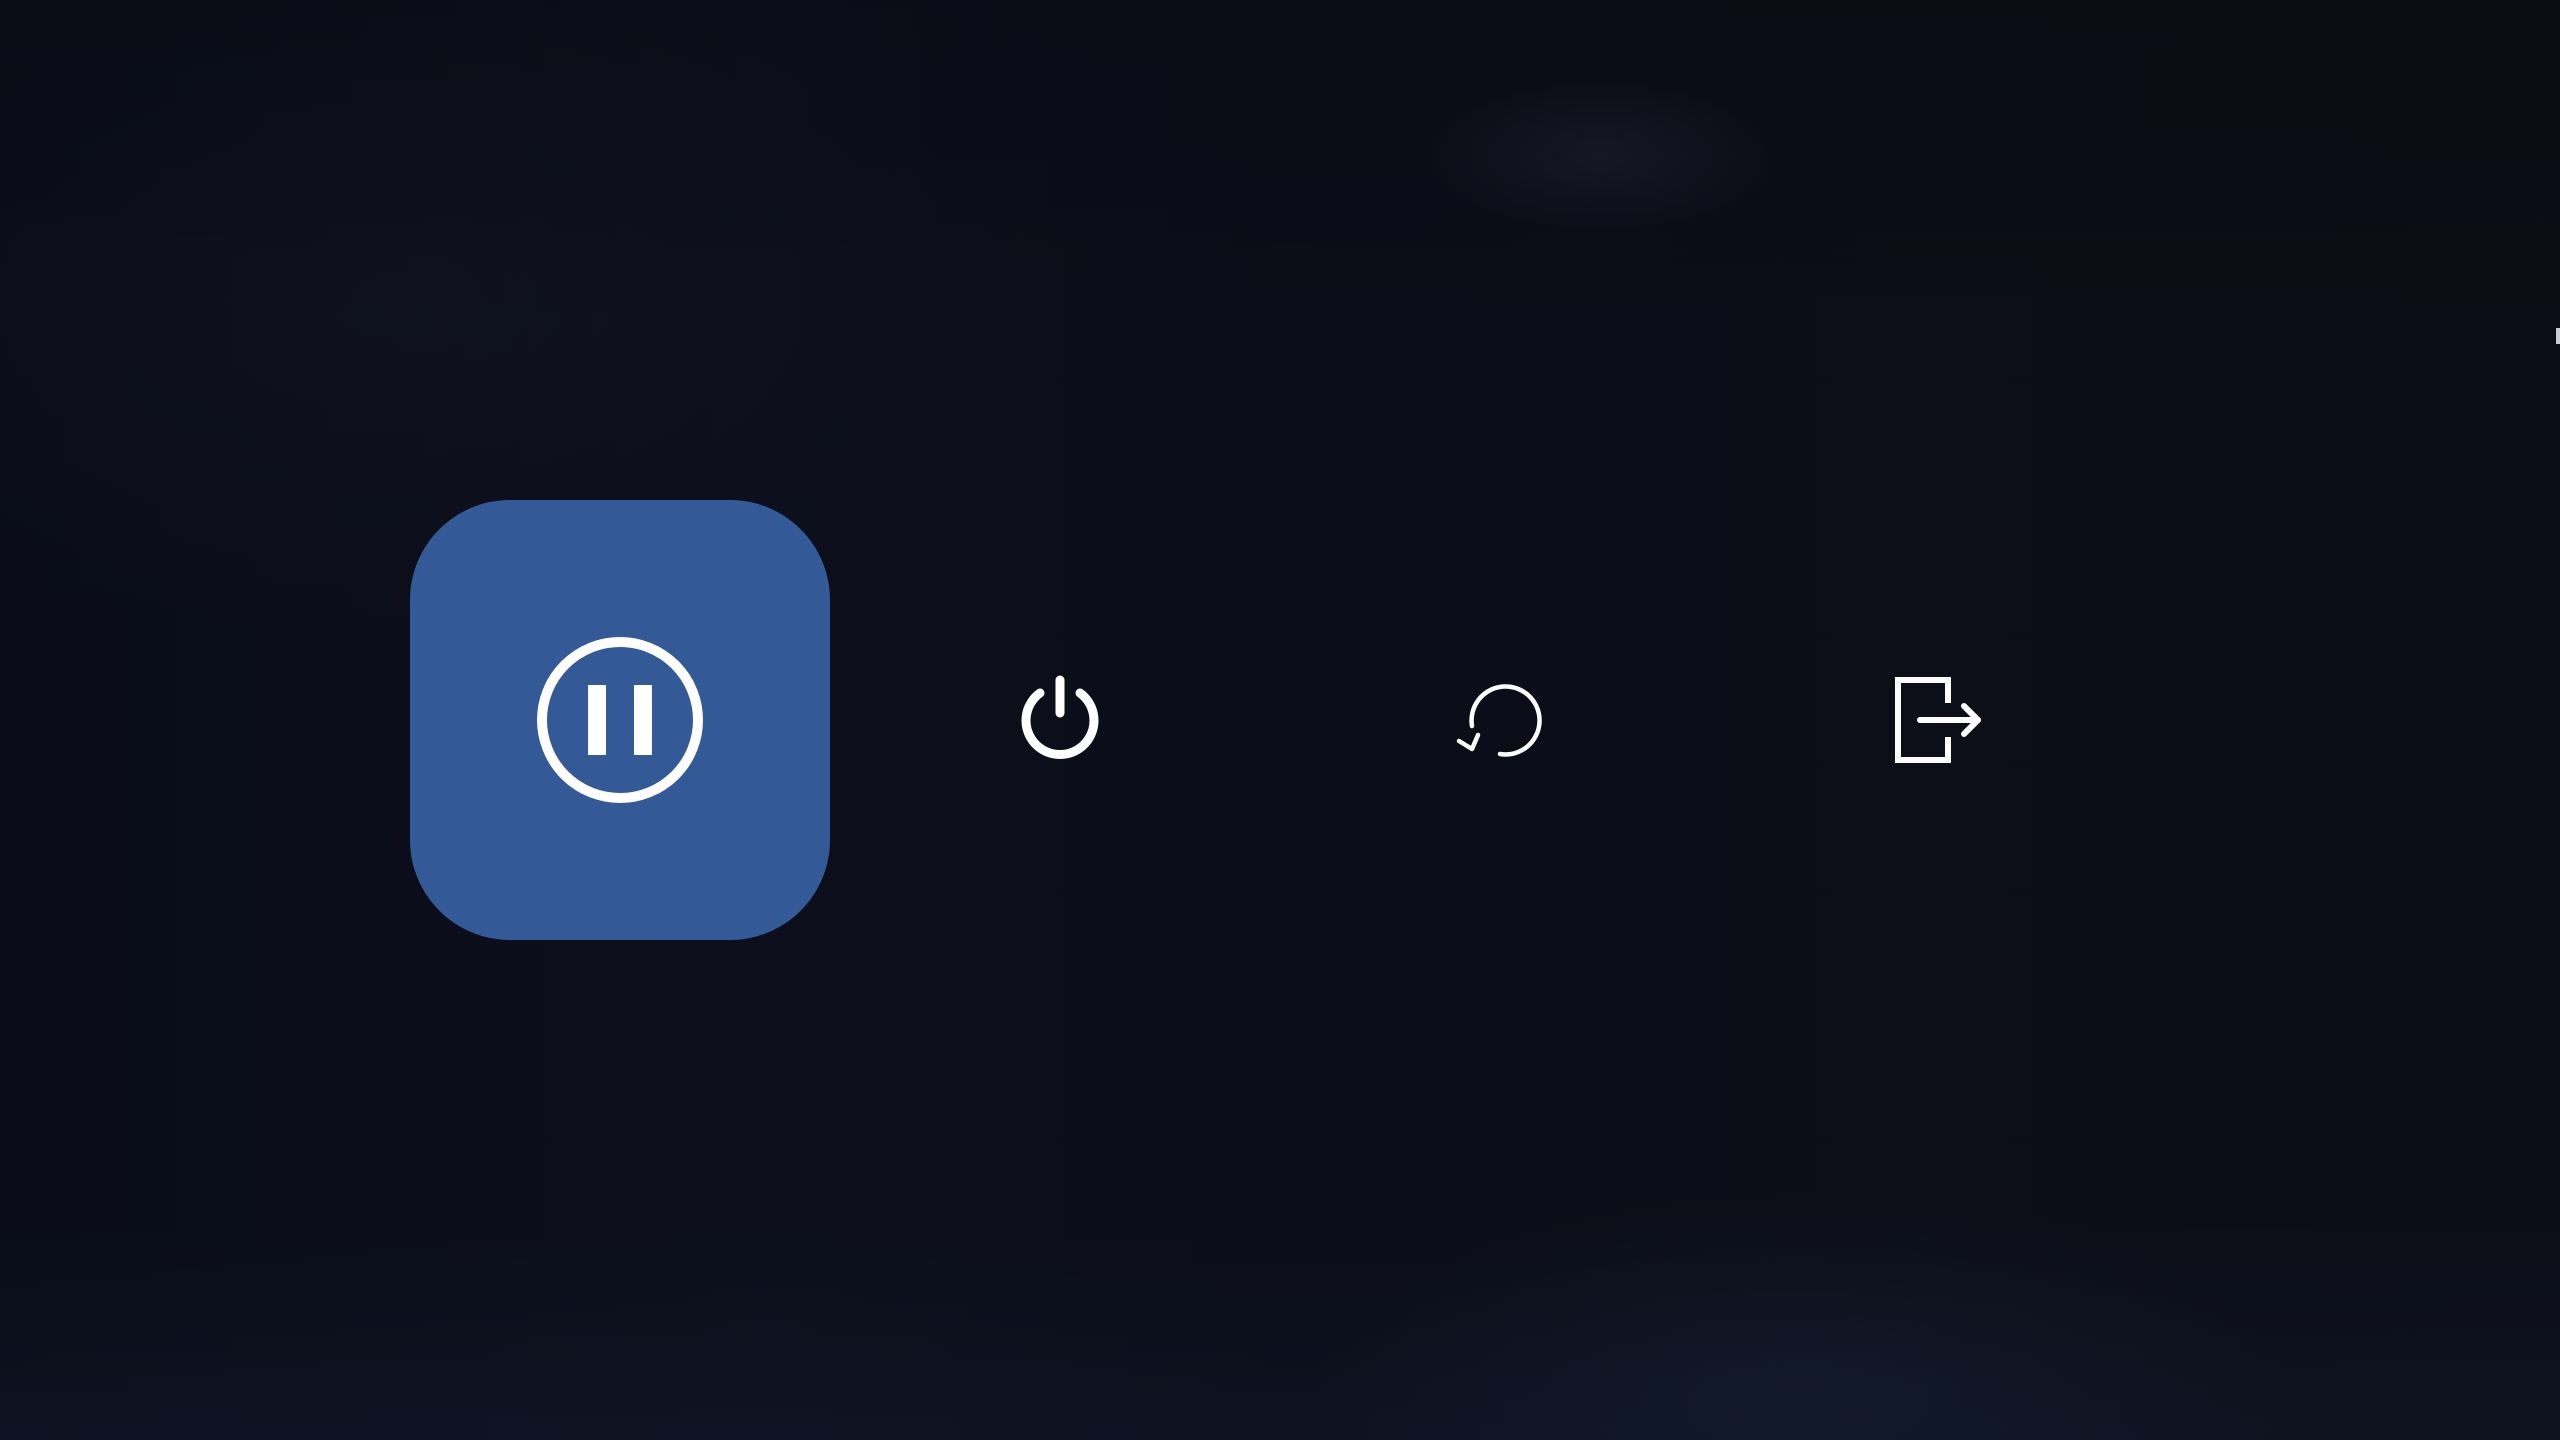 The image size is (2560, 1440). I want to click on logout-icon, so click(1940, 720).